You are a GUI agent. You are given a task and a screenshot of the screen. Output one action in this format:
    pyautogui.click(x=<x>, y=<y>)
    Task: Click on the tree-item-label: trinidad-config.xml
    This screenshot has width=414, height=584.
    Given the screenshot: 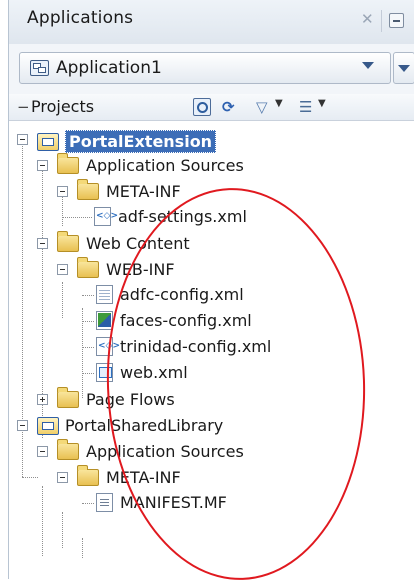 What is the action you would take?
    pyautogui.click(x=195, y=346)
    